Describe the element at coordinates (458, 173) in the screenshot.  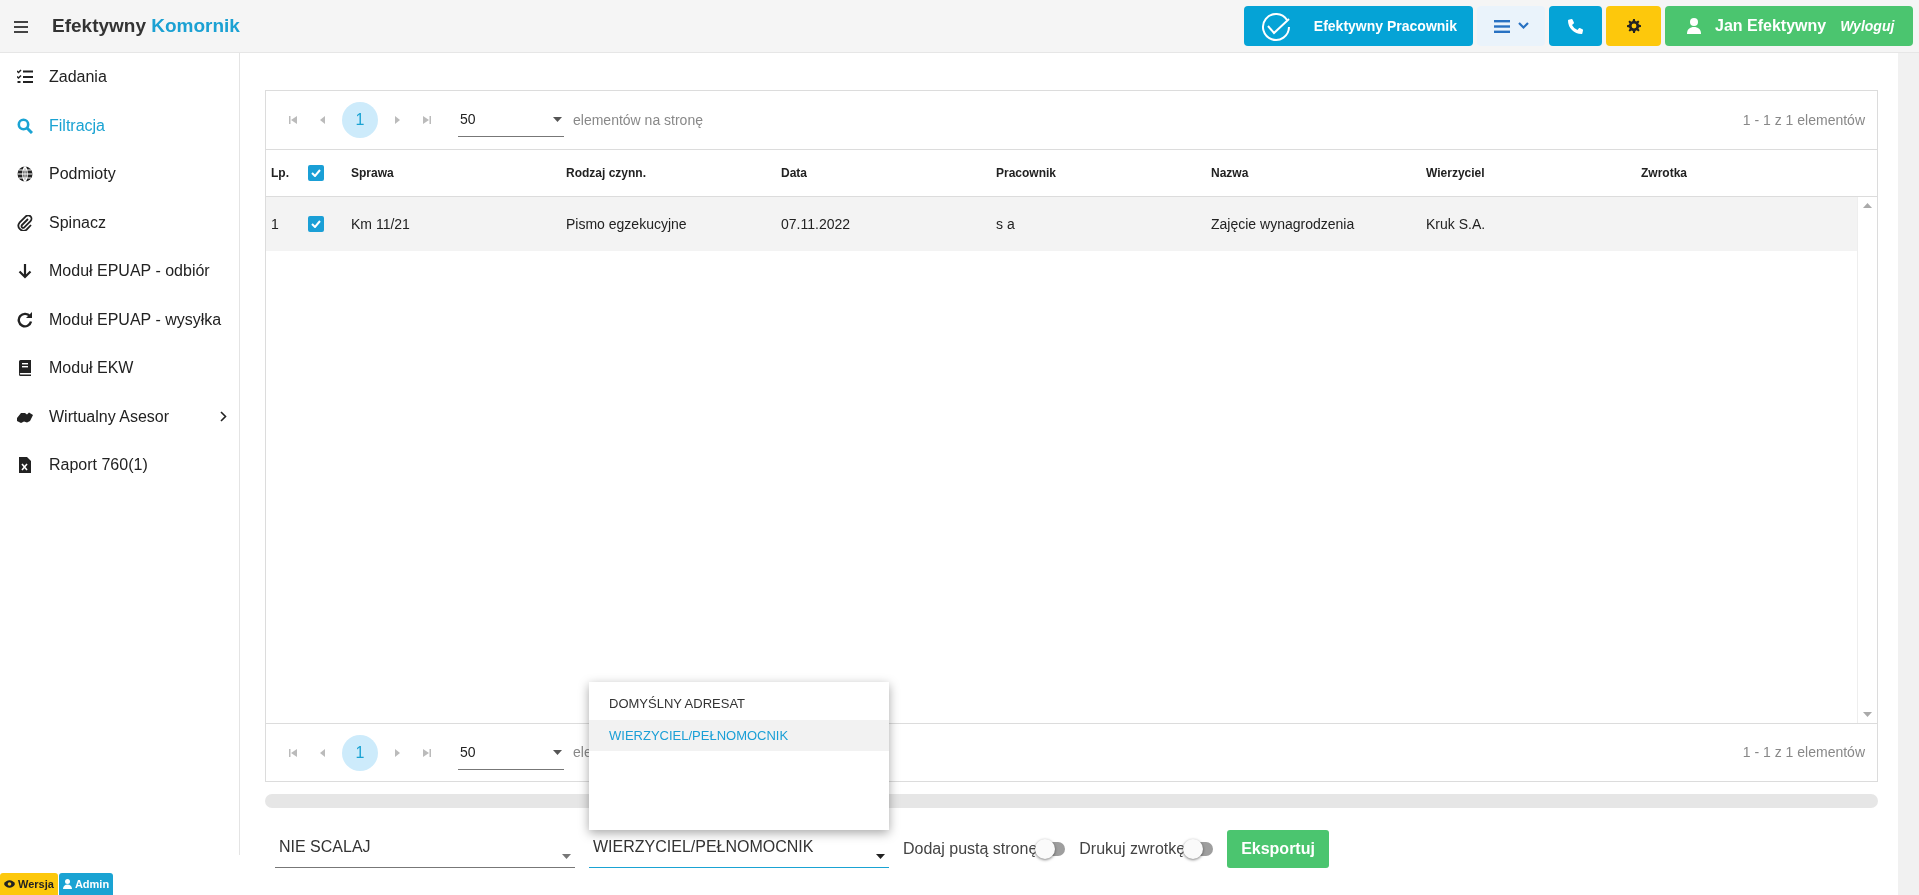
I see `column-header: Sprawa` at that location.